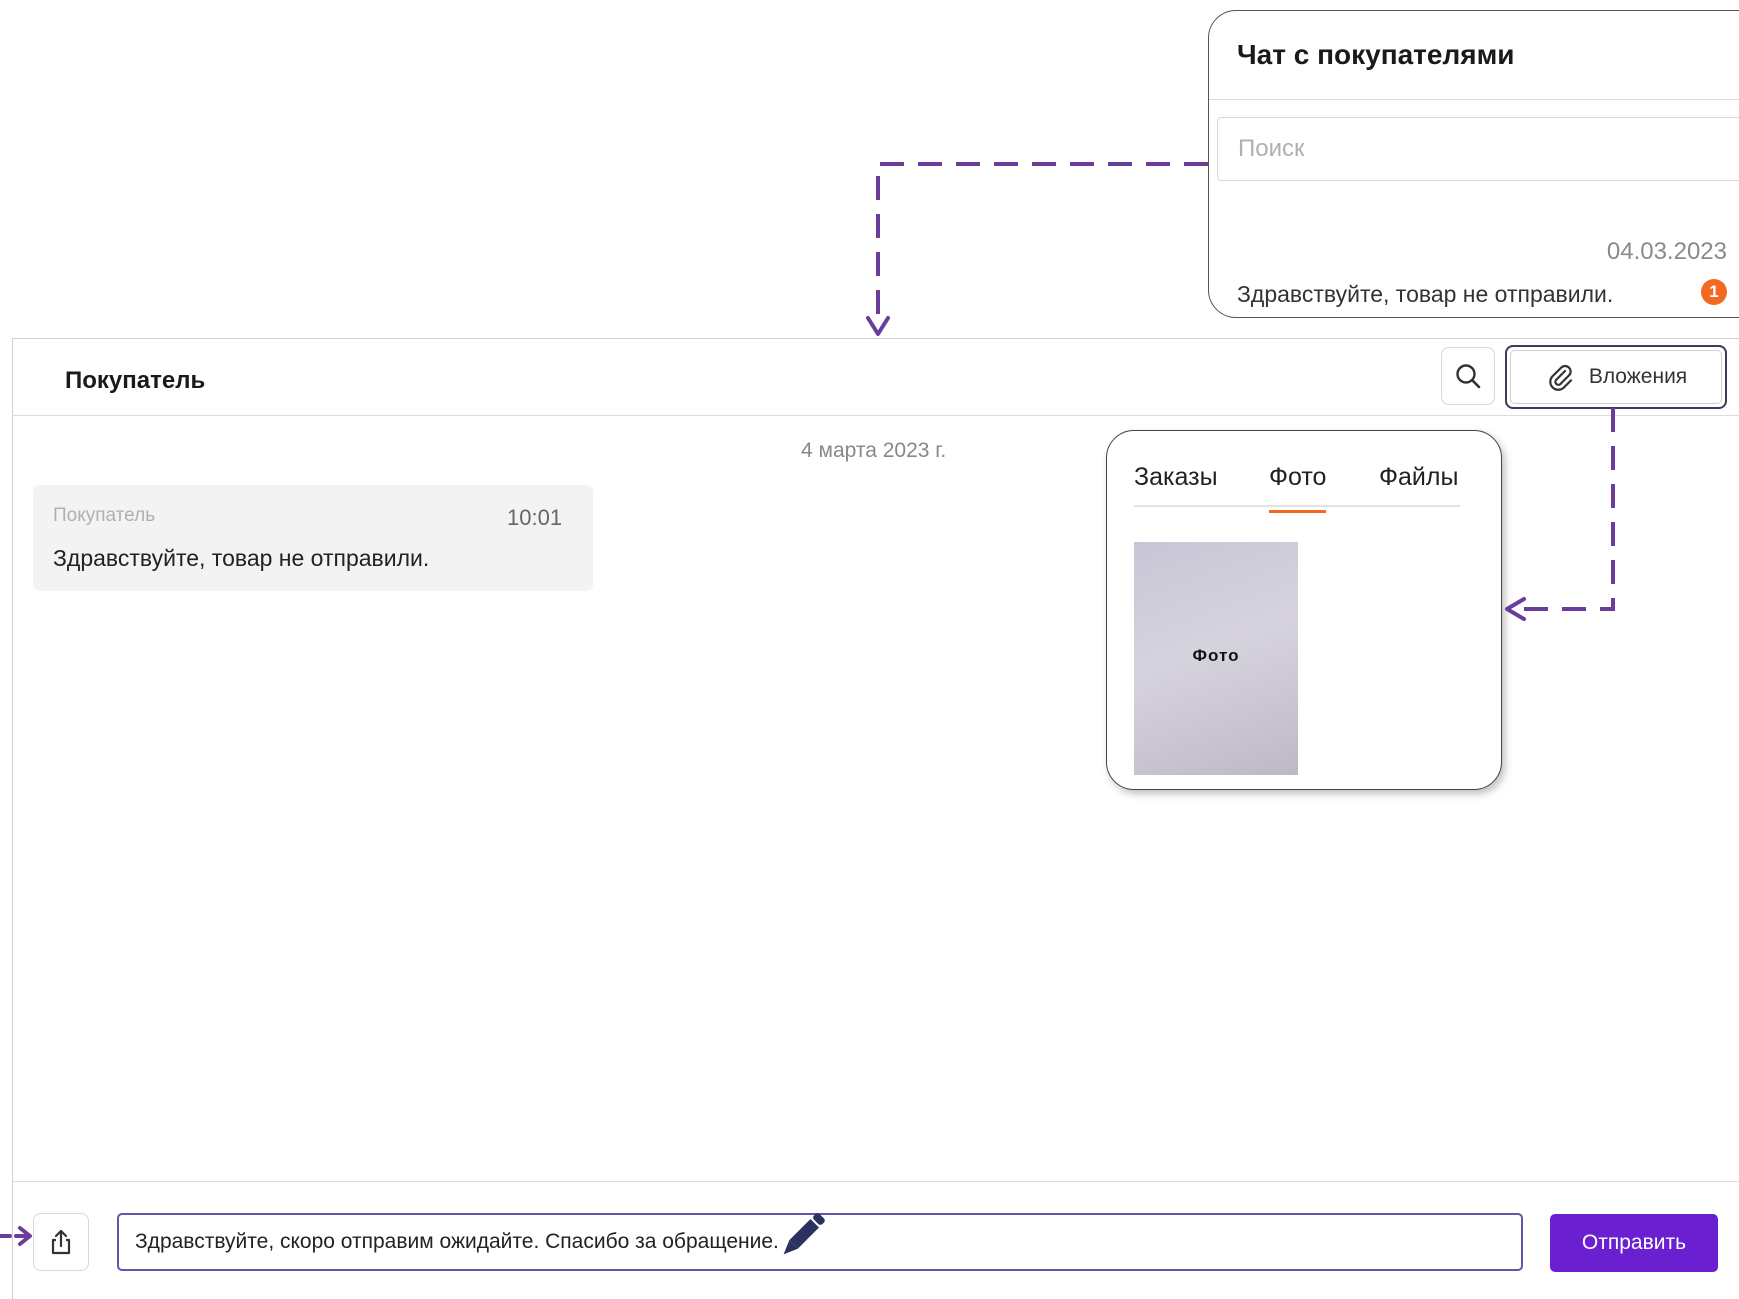 This screenshot has height=1299, width=1739. What do you see at coordinates (1638, 376) in the screenshot?
I see `attachments-button-label: Вложения` at bounding box center [1638, 376].